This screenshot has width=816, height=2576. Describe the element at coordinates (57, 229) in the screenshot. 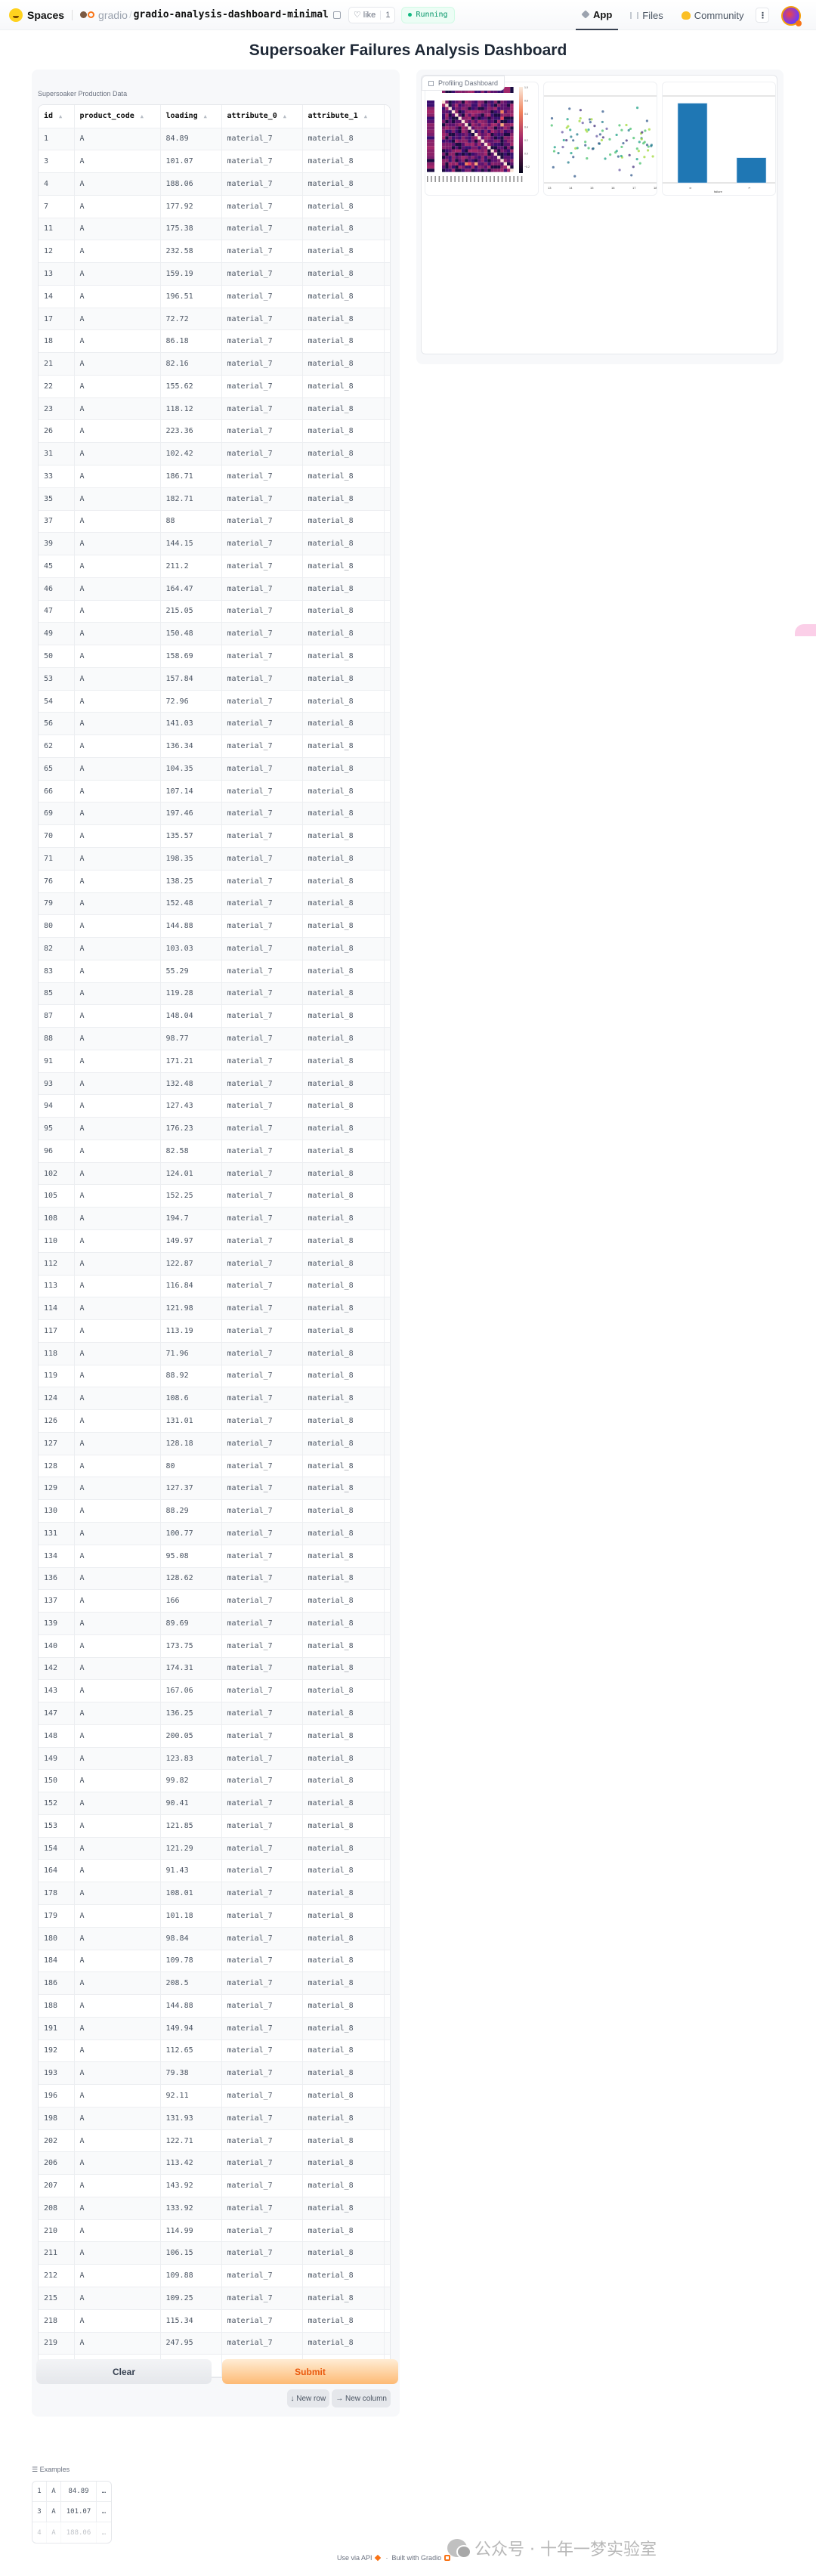

I see `table-cell: 11` at that location.